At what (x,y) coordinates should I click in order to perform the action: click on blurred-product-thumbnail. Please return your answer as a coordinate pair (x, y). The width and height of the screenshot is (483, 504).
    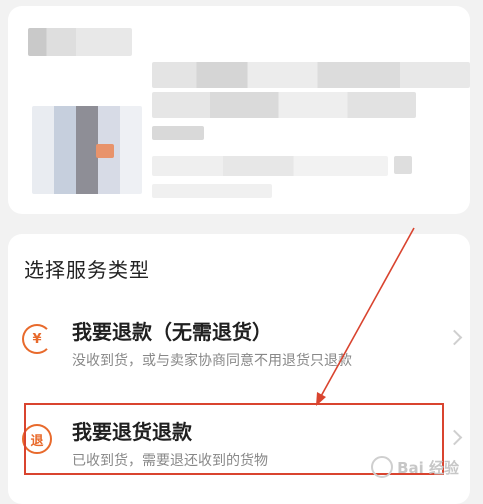
    Looking at the image, I should click on (87, 150).